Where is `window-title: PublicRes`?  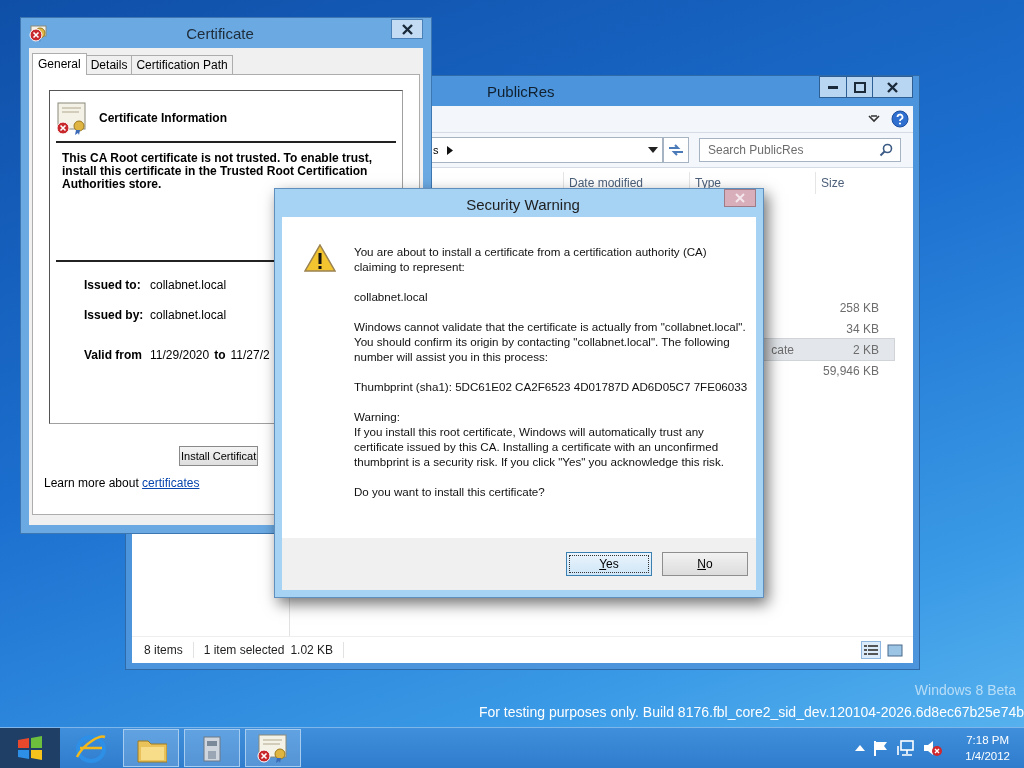
window-title: PublicRes is located at coordinates (521, 91).